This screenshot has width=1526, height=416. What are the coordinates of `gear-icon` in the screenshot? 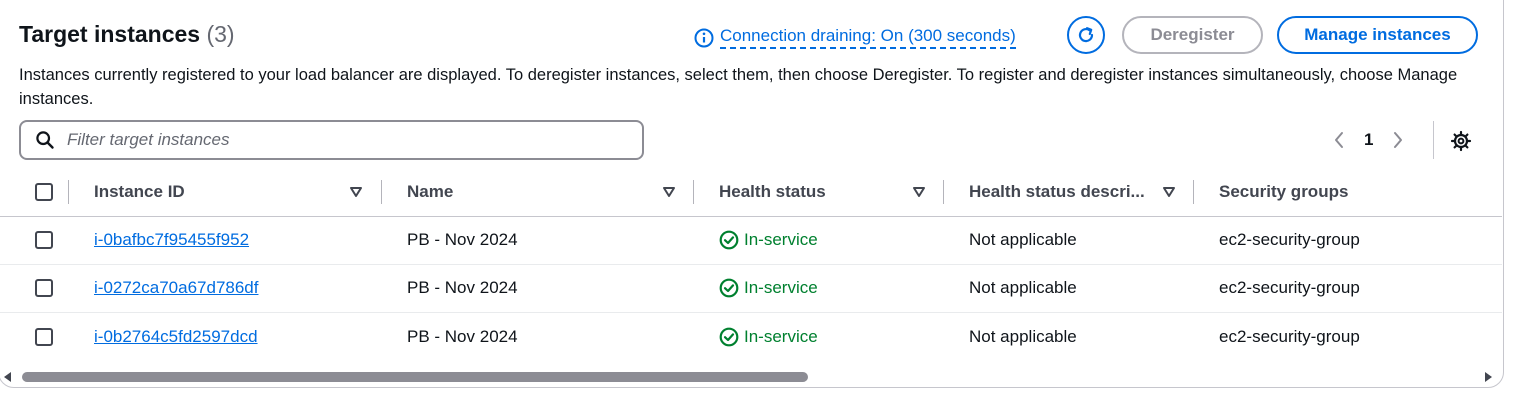 It's located at (1461, 141).